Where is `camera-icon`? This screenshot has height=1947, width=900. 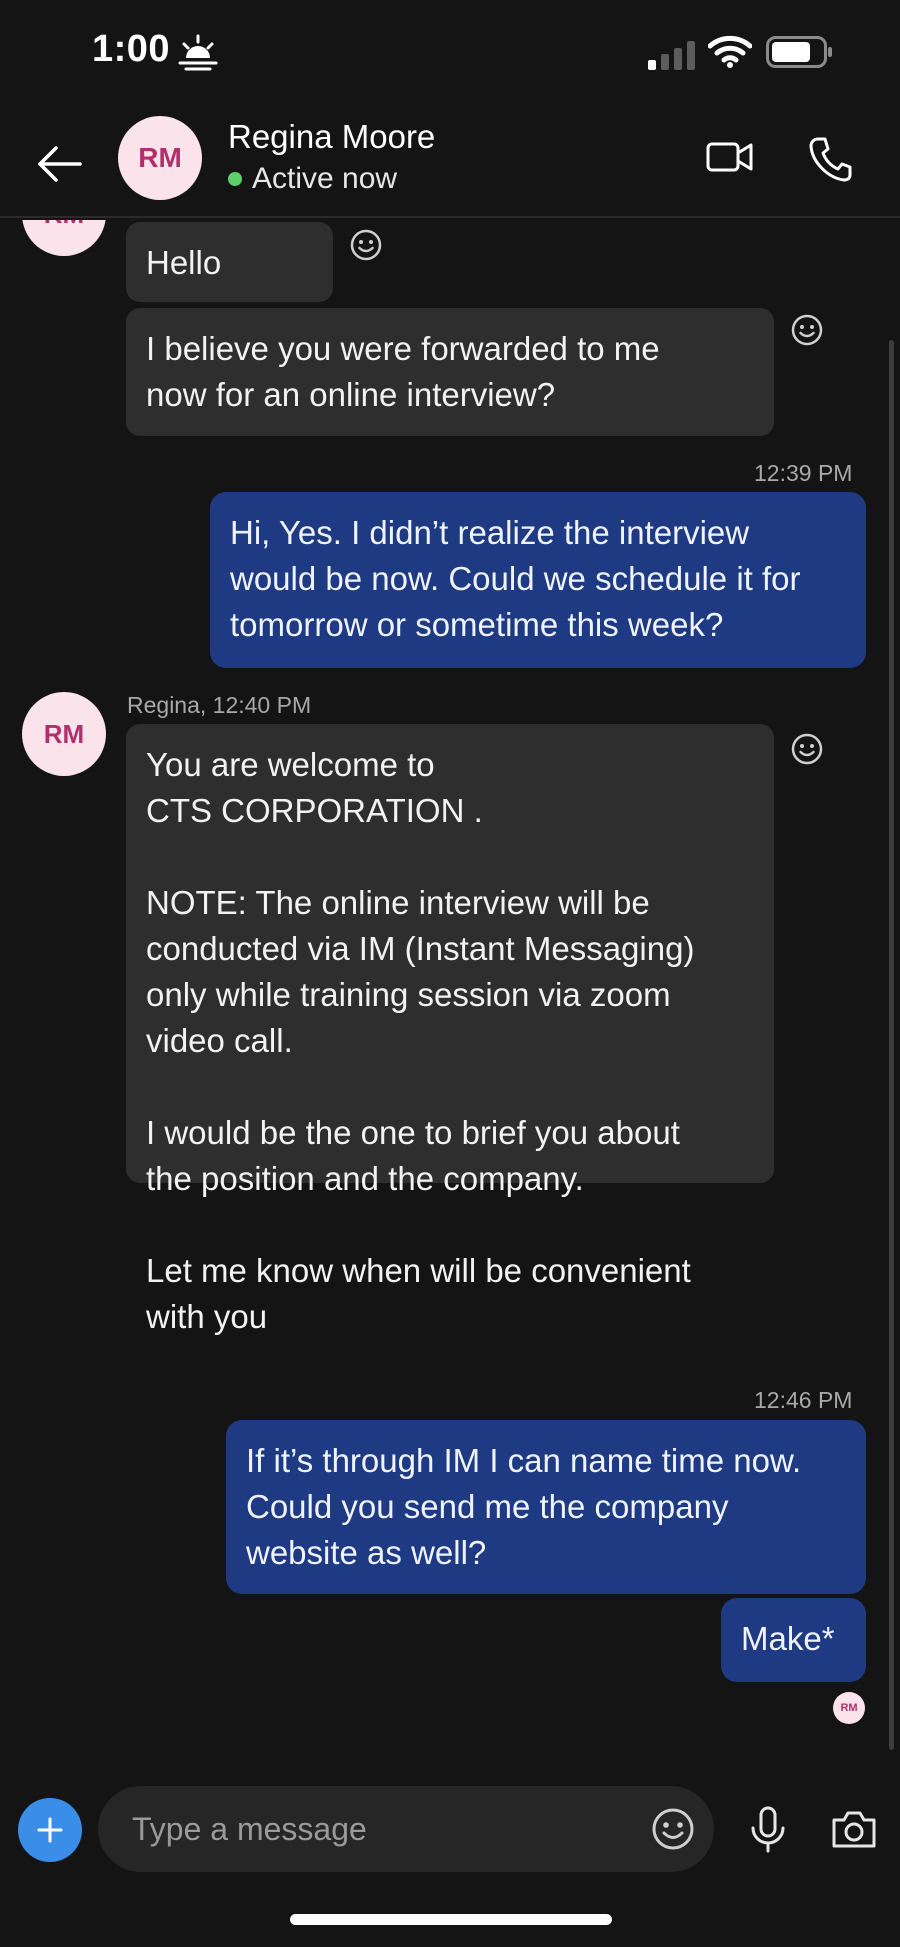 camera-icon is located at coordinates (854, 1829).